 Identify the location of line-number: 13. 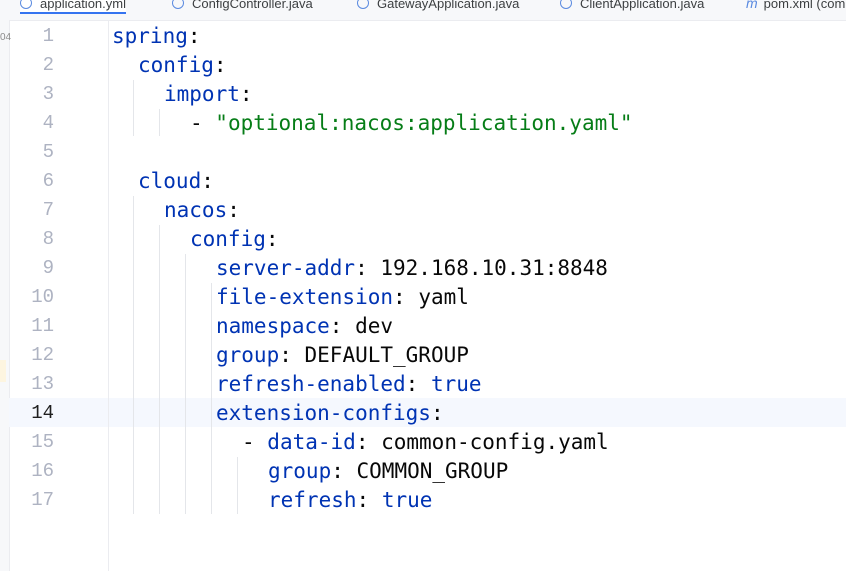
(42, 384).